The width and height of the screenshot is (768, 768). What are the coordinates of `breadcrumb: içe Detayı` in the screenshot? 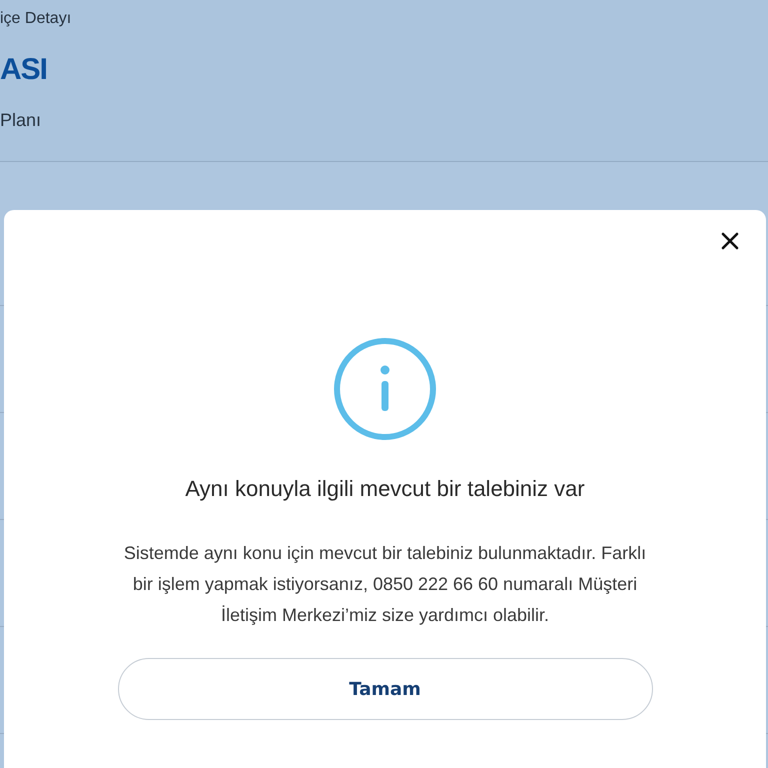 It's located at (36, 19).